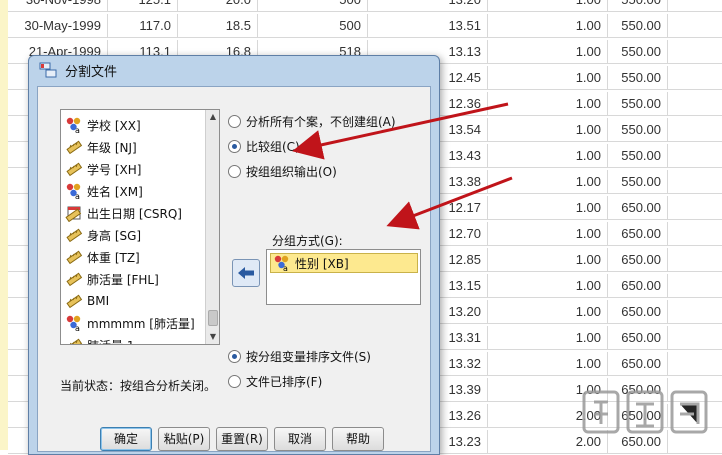  I want to click on radio-compare-groups-indicator, so click(234, 146).